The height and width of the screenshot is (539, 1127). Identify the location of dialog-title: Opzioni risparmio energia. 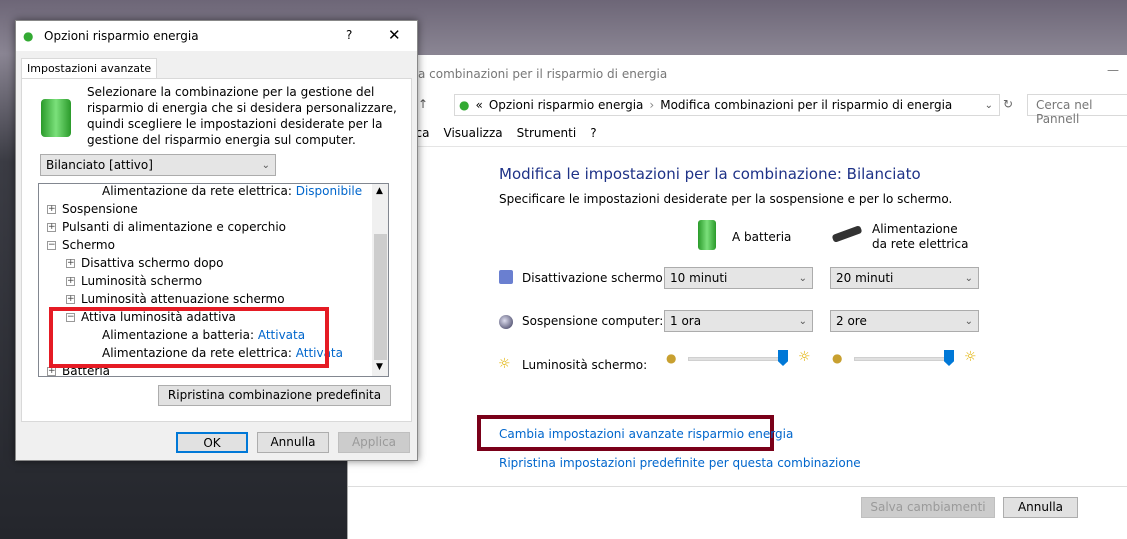
(216, 36).